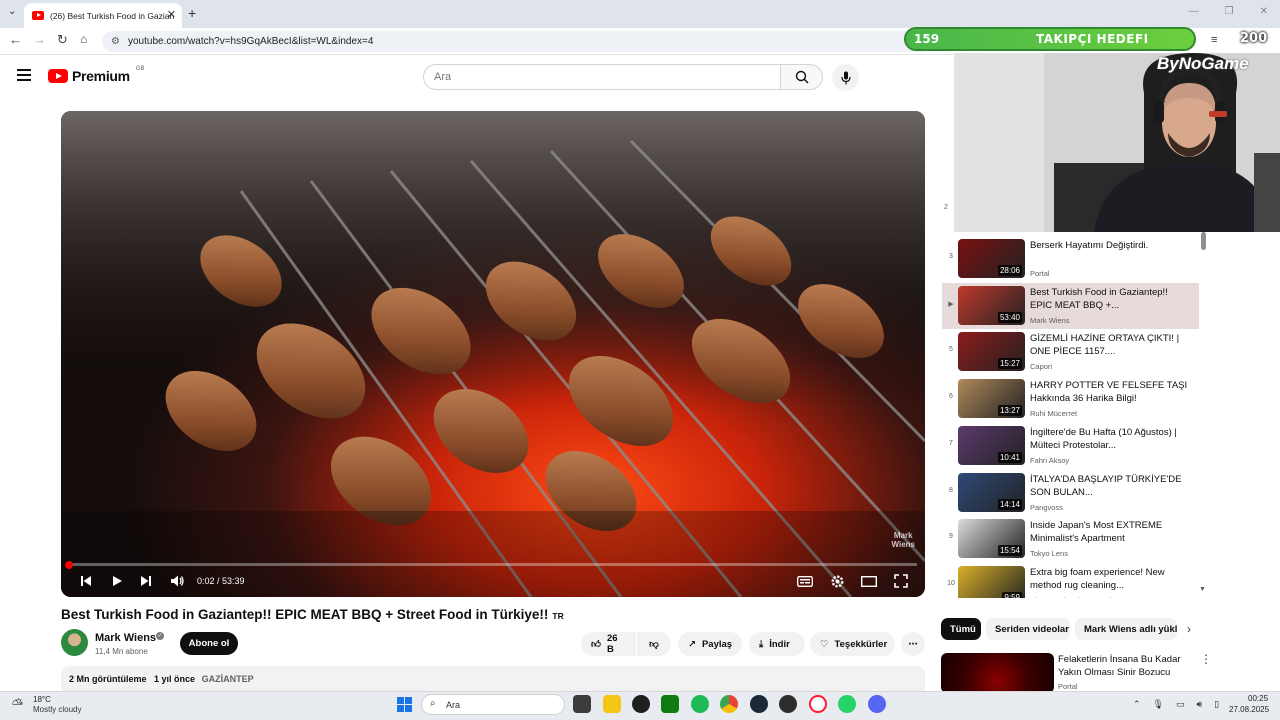 This screenshot has width=1280, height=720. What do you see at coordinates (852, 644) in the screenshot?
I see `thanks-button: ♡ Teşekkürler` at bounding box center [852, 644].